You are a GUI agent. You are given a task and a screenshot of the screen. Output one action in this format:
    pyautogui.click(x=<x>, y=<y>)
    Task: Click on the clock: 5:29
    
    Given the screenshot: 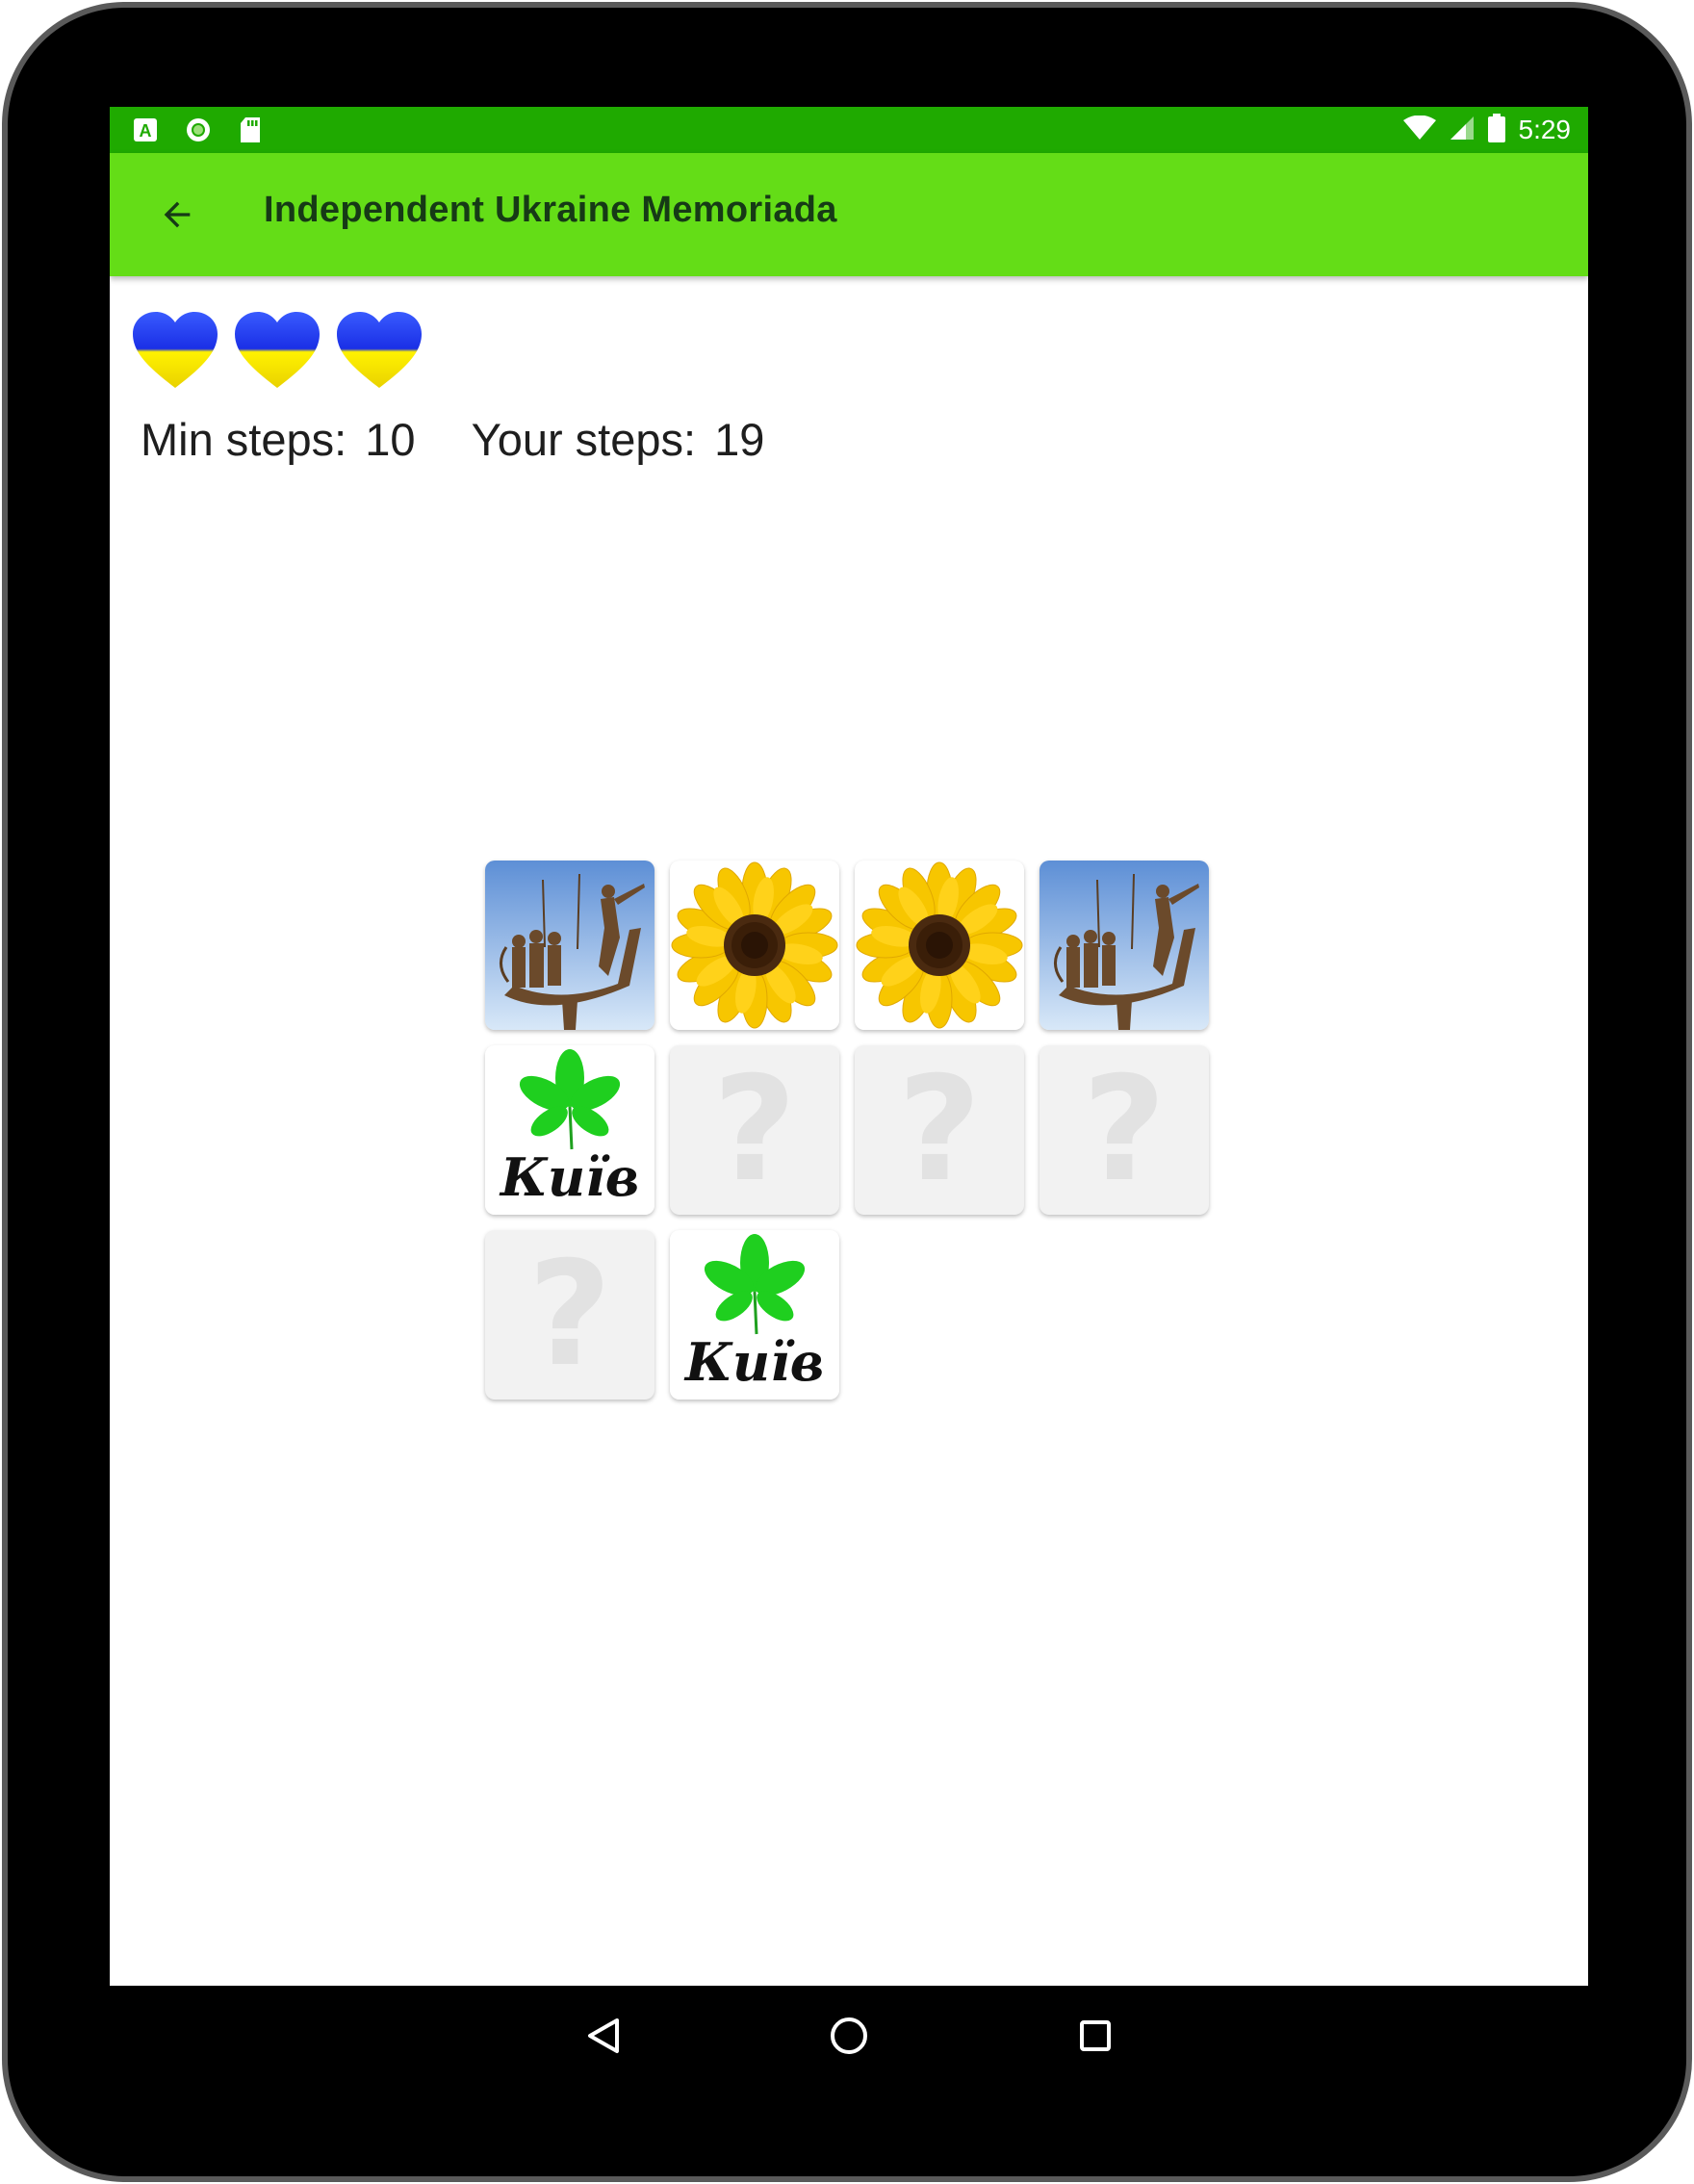 What is the action you would take?
    pyautogui.click(x=1545, y=129)
    